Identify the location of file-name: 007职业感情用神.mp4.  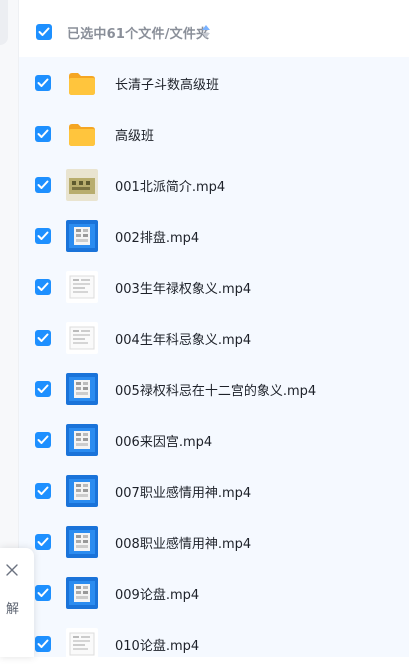
(183, 491).